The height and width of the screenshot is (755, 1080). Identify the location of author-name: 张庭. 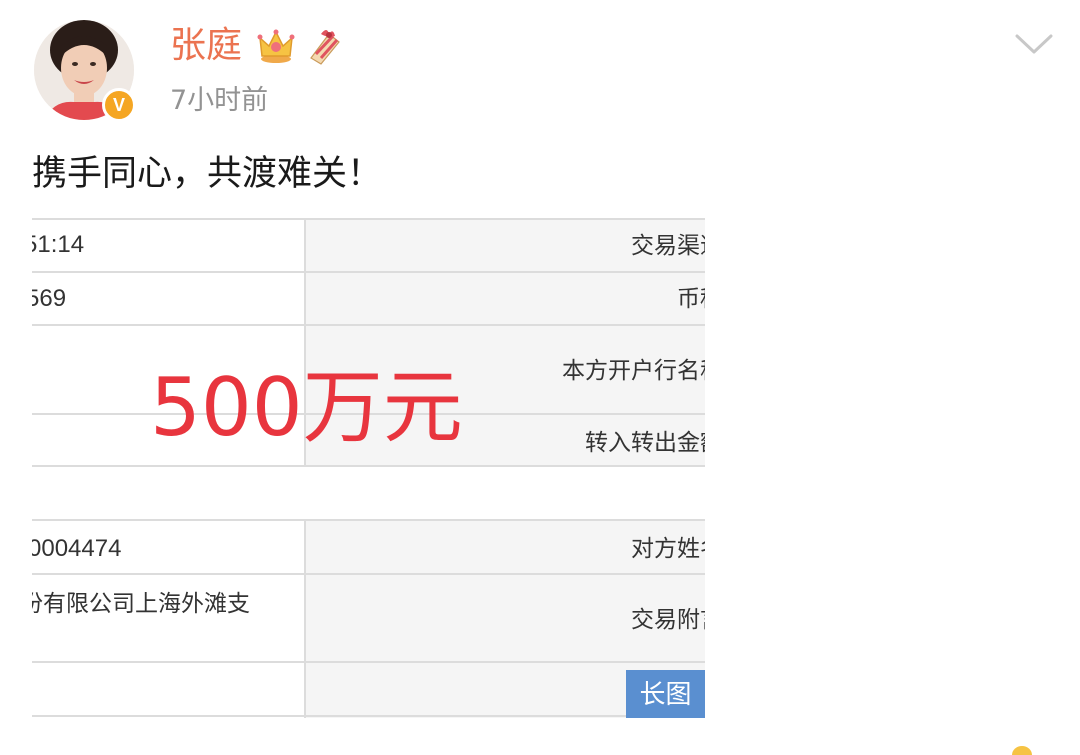
(206, 46).